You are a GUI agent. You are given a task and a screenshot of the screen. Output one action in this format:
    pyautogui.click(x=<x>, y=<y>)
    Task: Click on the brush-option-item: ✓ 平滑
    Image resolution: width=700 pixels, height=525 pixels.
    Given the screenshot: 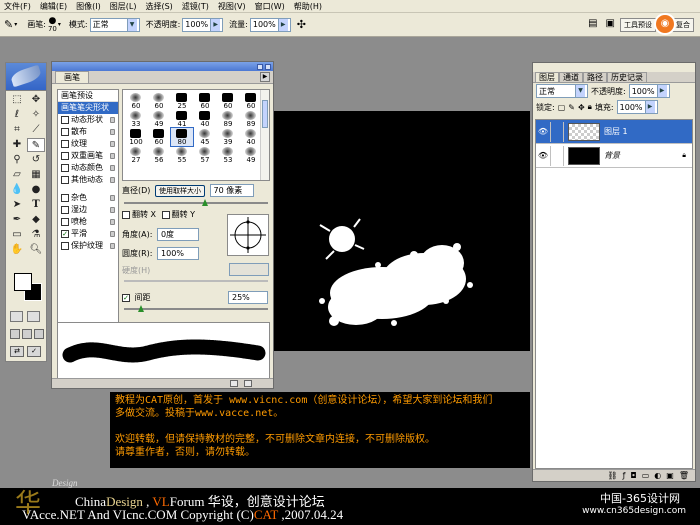 What is the action you would take?
    pyautogui.click(x=88, y=234)
    